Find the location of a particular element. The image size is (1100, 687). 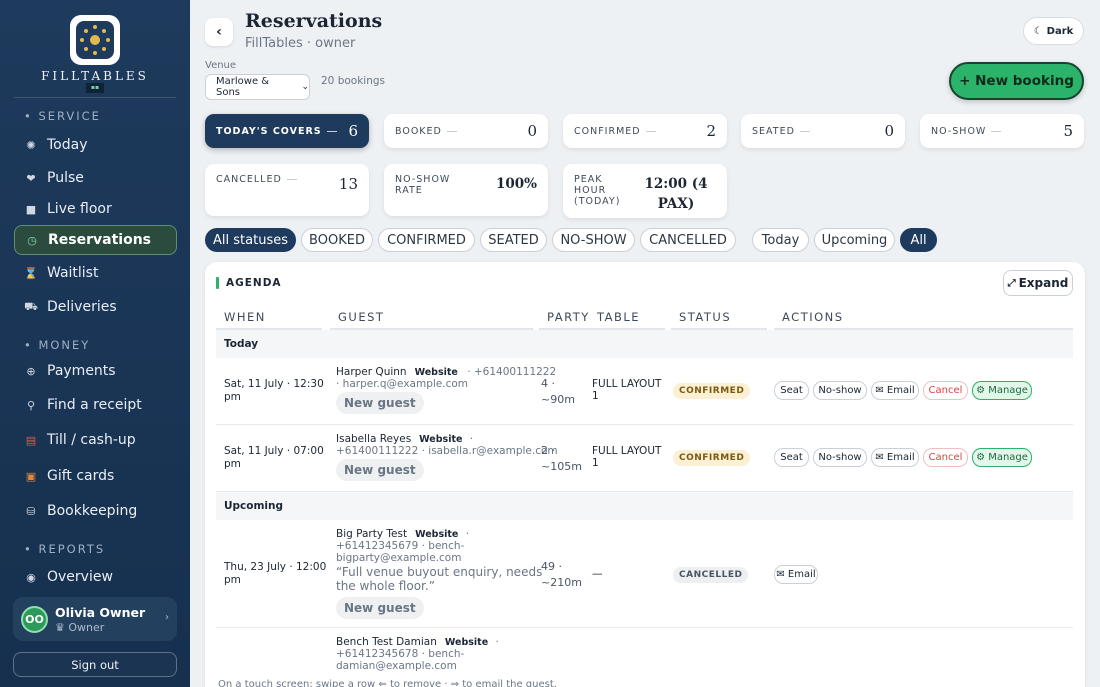

section-service: • SERVICE is located at coordinates (62, 116).